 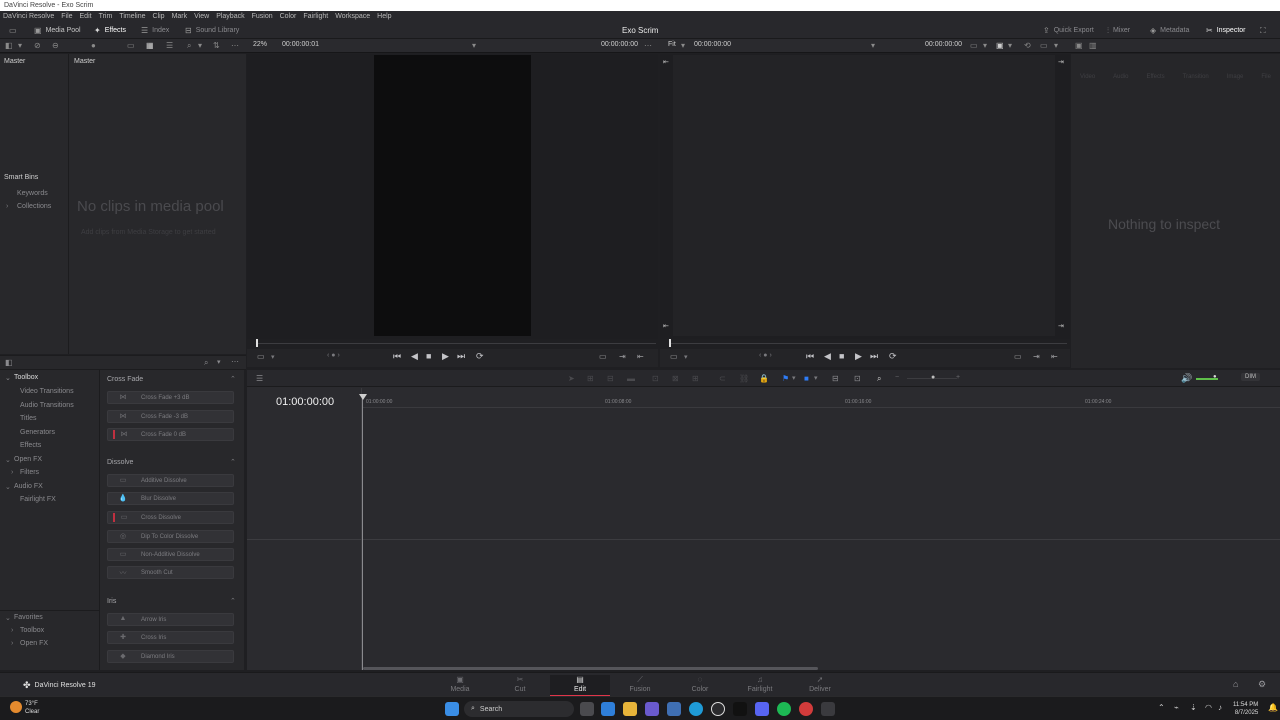 What do you see at coordinates (1027, 45) in the screenshot?
I see `smart-reframe-icon: ⟲` at bounding box center [1027, 45].